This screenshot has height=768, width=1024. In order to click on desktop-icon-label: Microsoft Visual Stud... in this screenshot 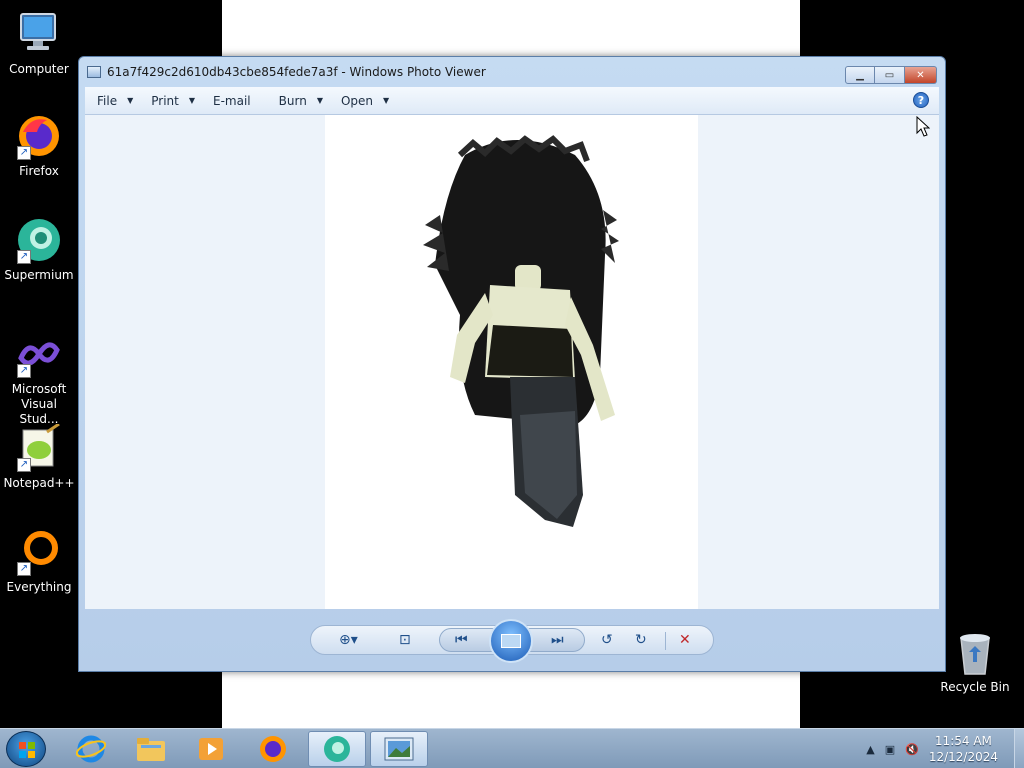, I will do `click(39, 404)`.